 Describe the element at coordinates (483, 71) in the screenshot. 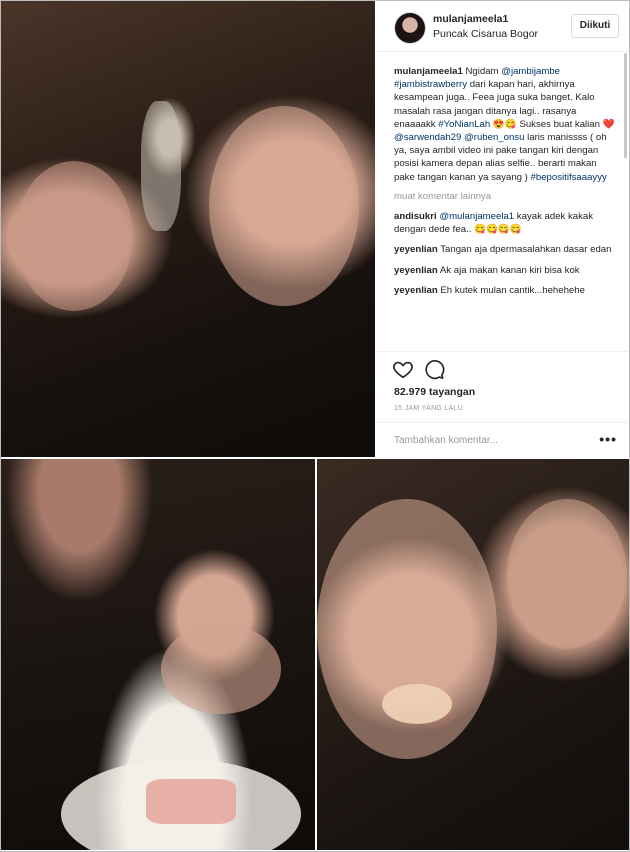

I see `caption-text: Ngidam` at that location.